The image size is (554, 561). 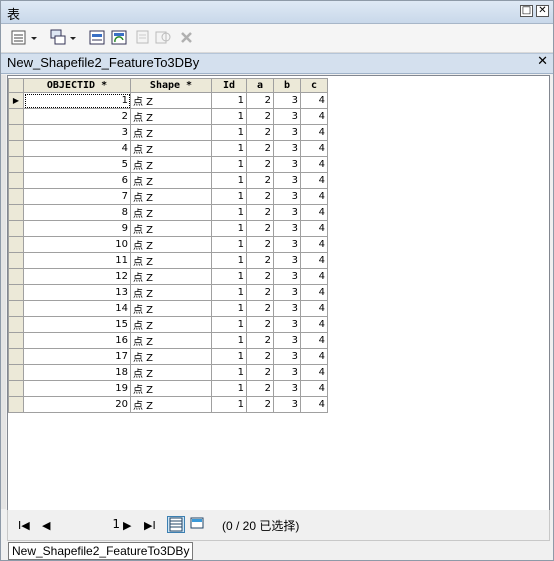 What do you see at coordinates (64, 38) in the screenshot?
I see `related-tables-icon` at bounding box center [64, 38].